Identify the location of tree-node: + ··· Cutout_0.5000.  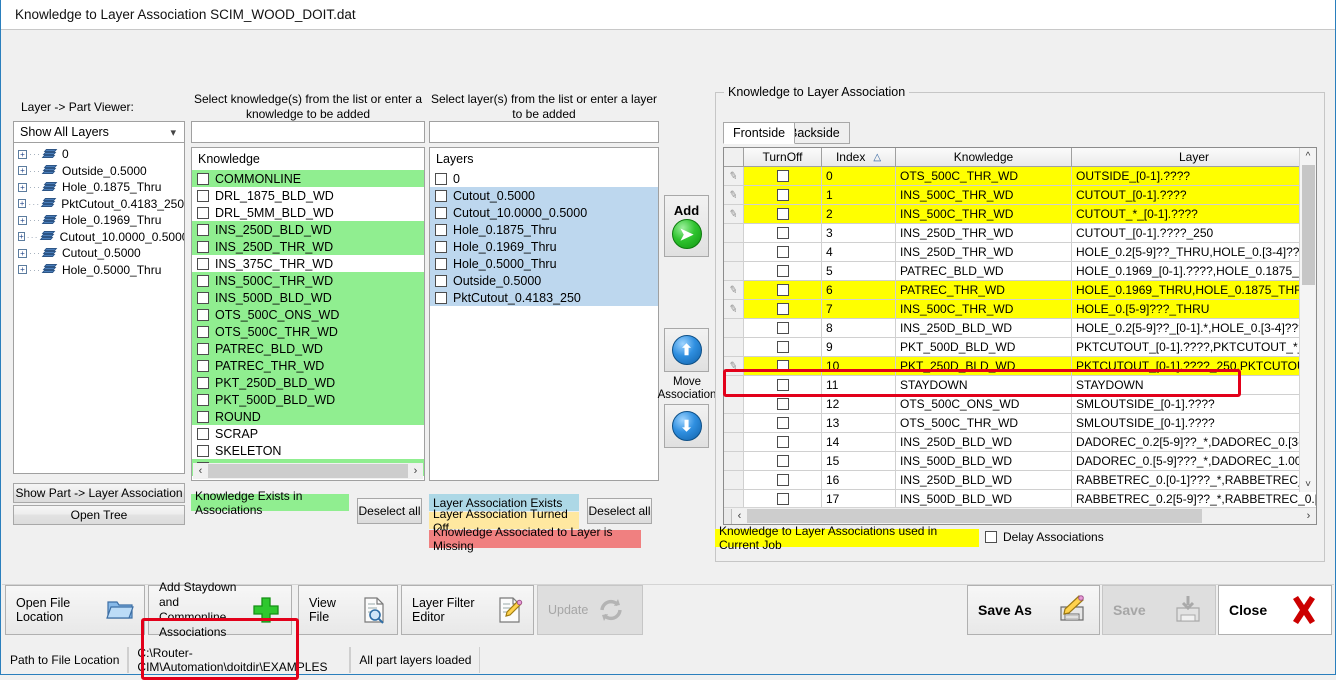
(99, 253).